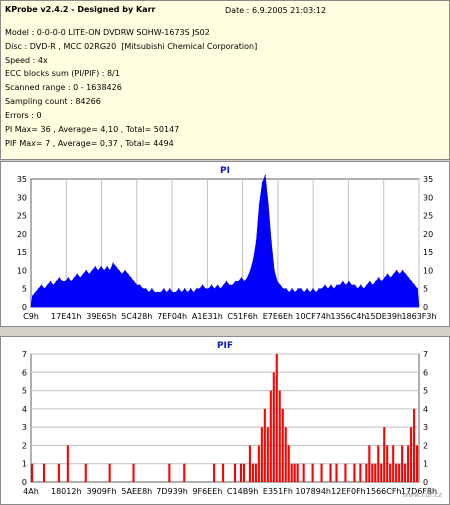 The width and height of the screenshot is (450, 505). What do you see at coordinates (22, 216) in the screenshot?
I see `y-tick-label-left: 25` at bounding box center [22, 216].